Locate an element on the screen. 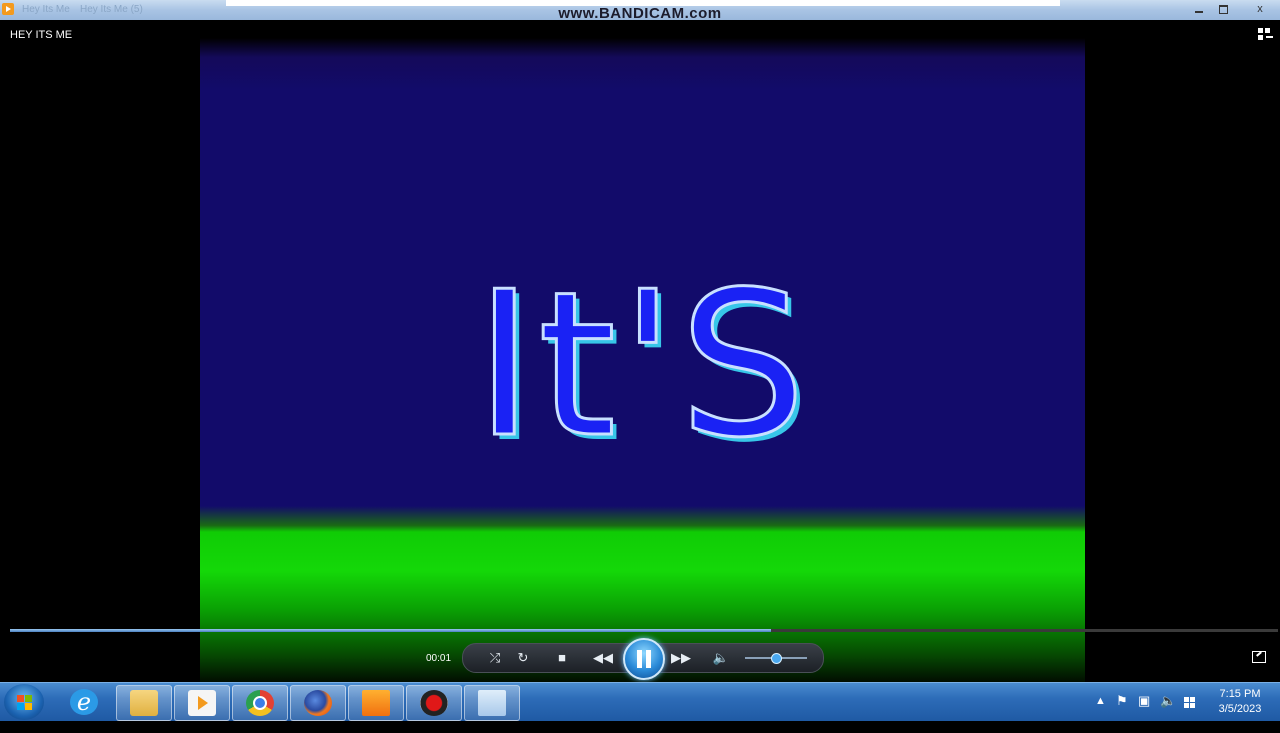 This screenshot has width=1280, height=733. fullscreen-icon is located at coordinates (1259, 657).